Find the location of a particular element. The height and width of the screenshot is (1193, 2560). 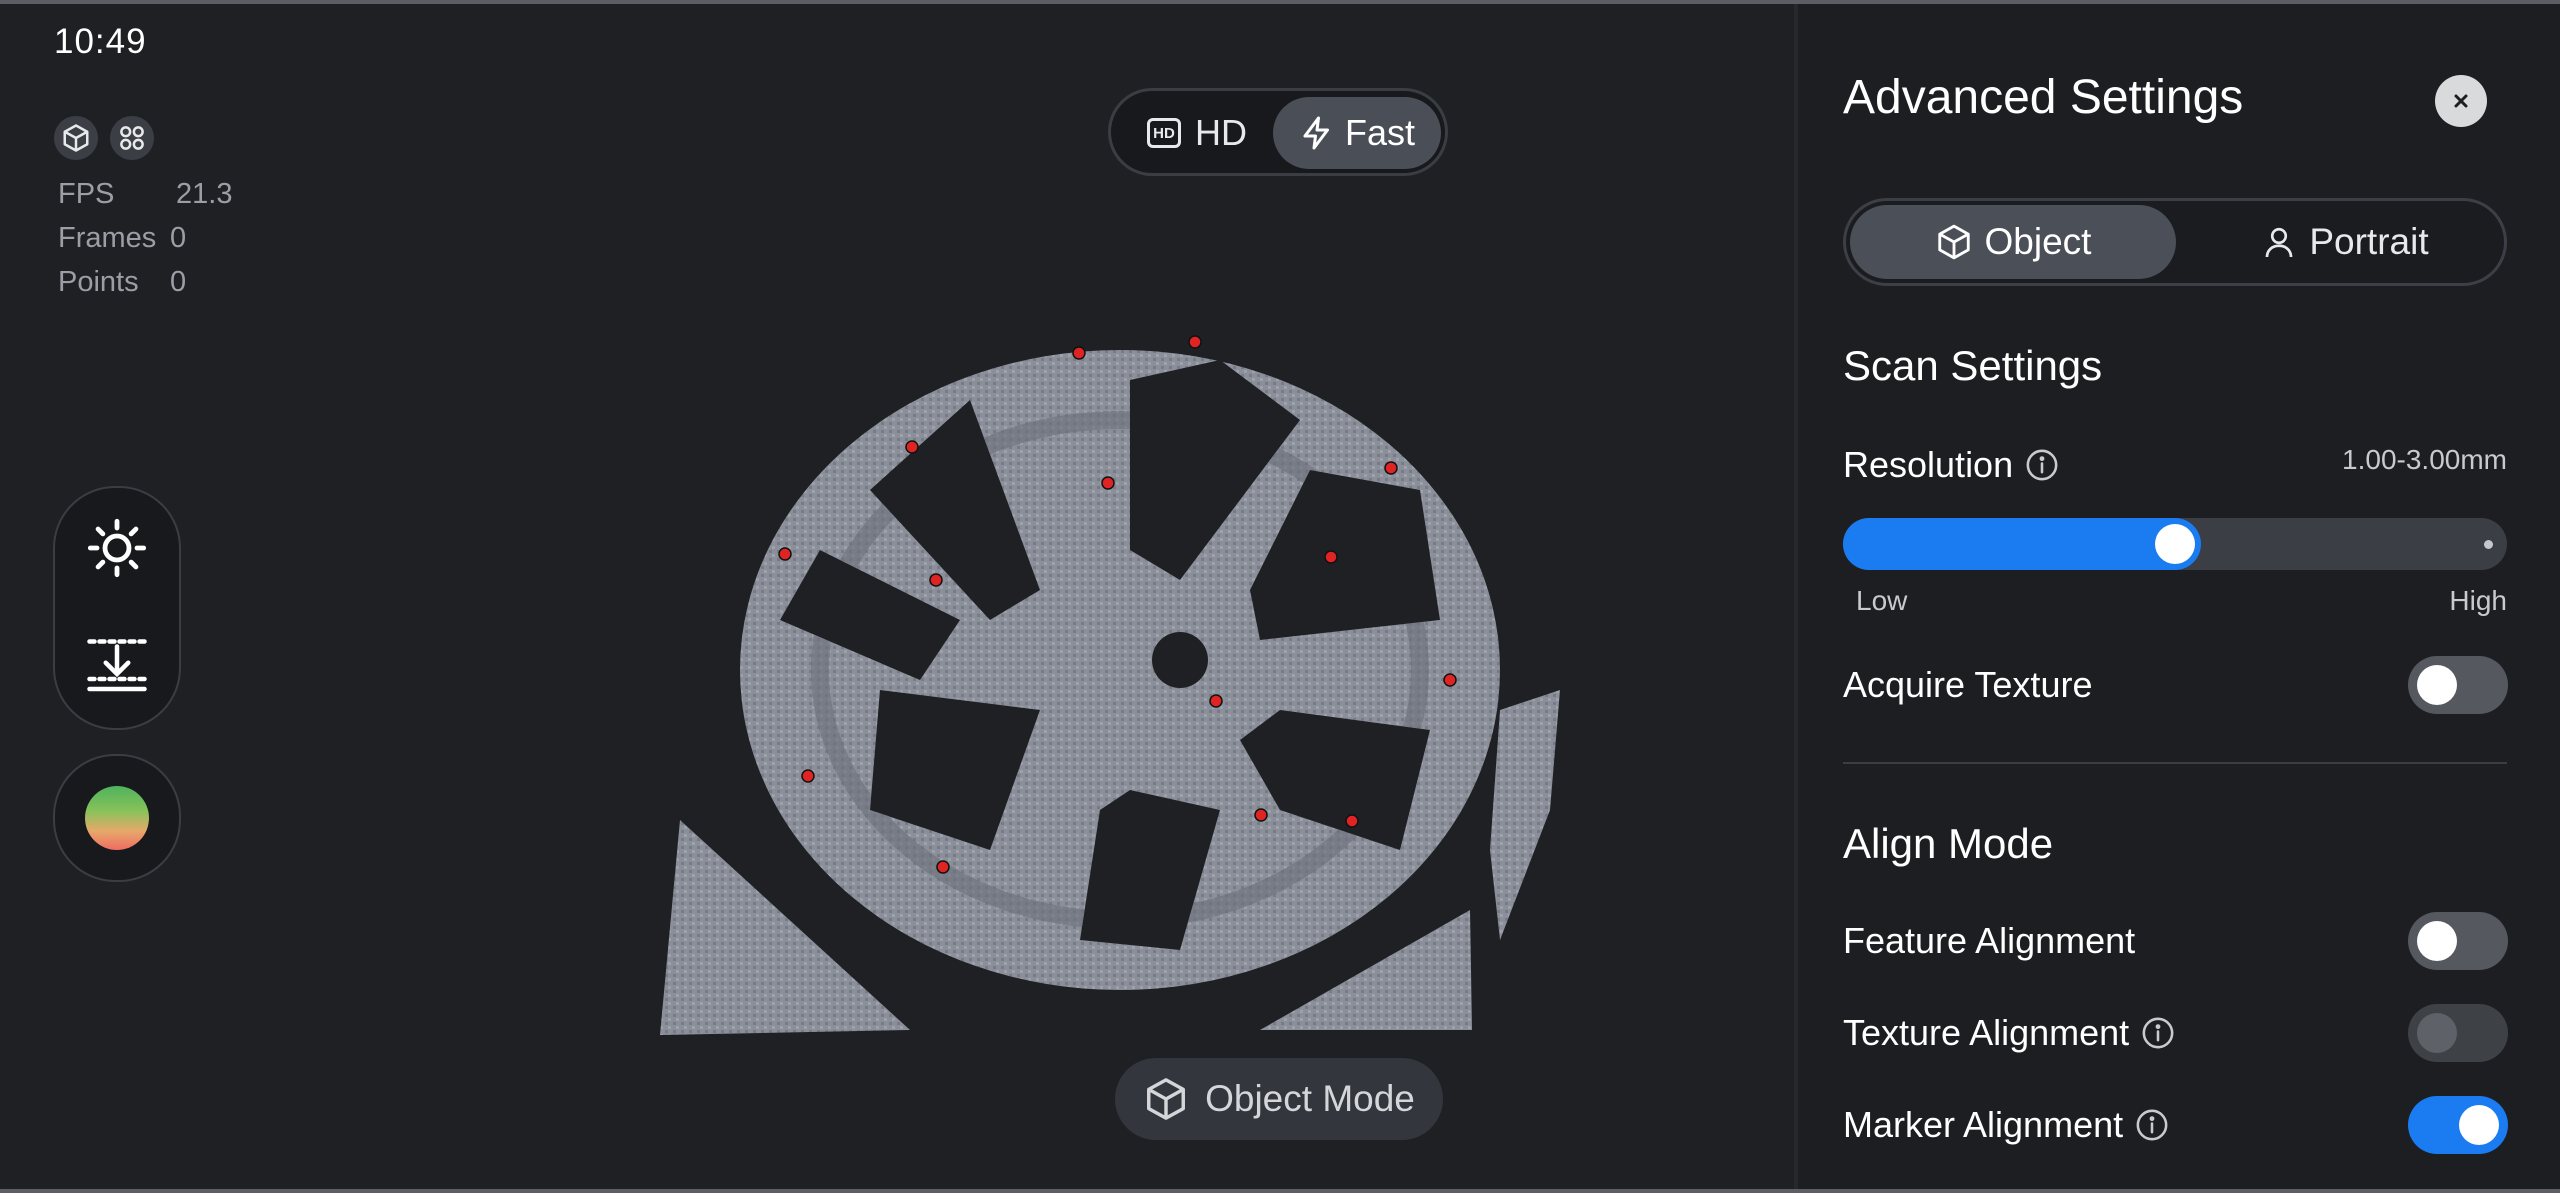

feature-alignment-label: Feature Alignment is located at coordinates (1989, 940).